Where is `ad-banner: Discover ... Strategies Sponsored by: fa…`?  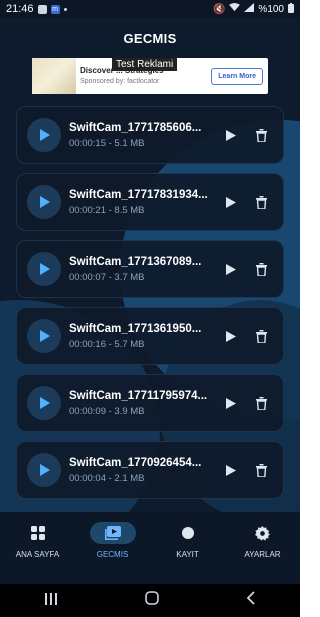
ad-banner: Discover ... Strategies Sponsored by: fa… is located at coordinates (150, 76).